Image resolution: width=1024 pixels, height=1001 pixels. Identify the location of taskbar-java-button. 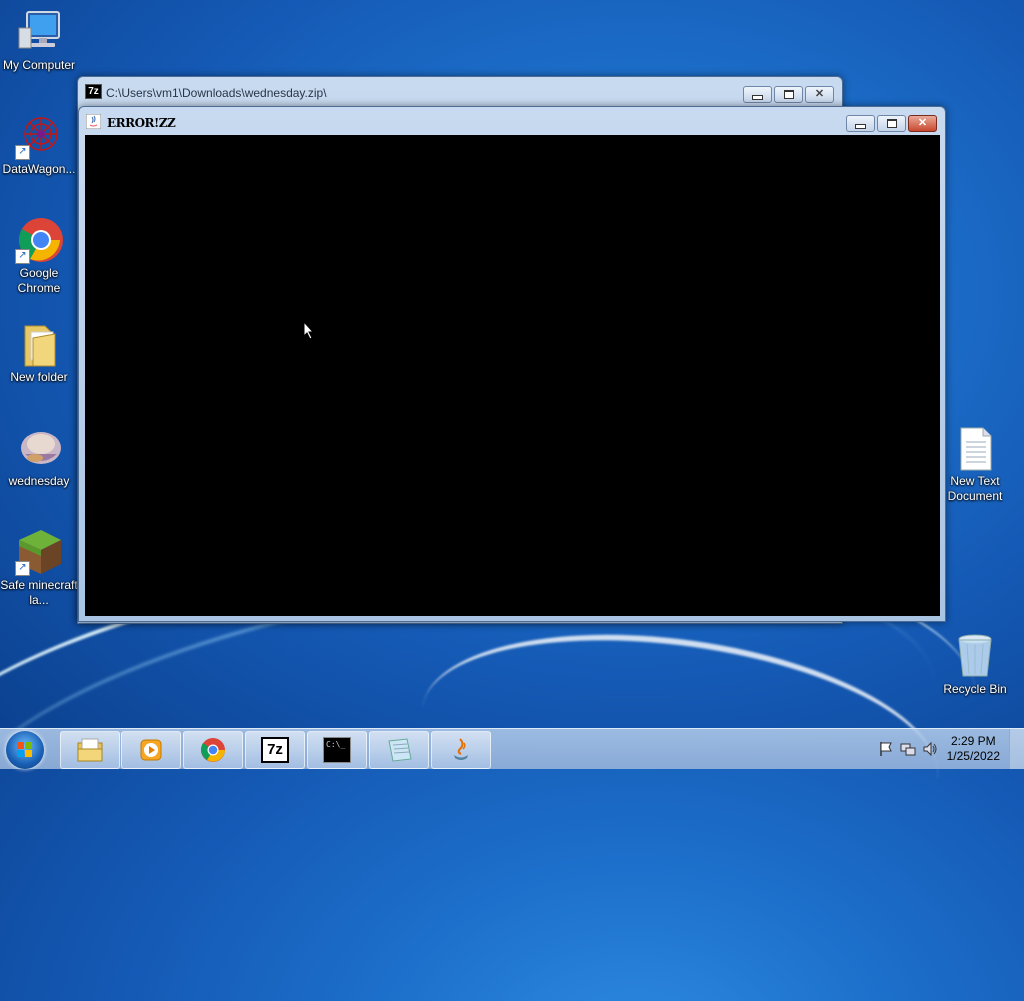
(461, 750).